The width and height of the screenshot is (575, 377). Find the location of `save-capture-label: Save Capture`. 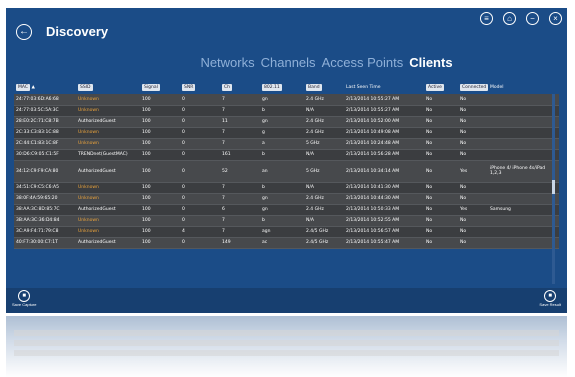

save-capture-label: Save Capture is located at coordinates (24, 304).